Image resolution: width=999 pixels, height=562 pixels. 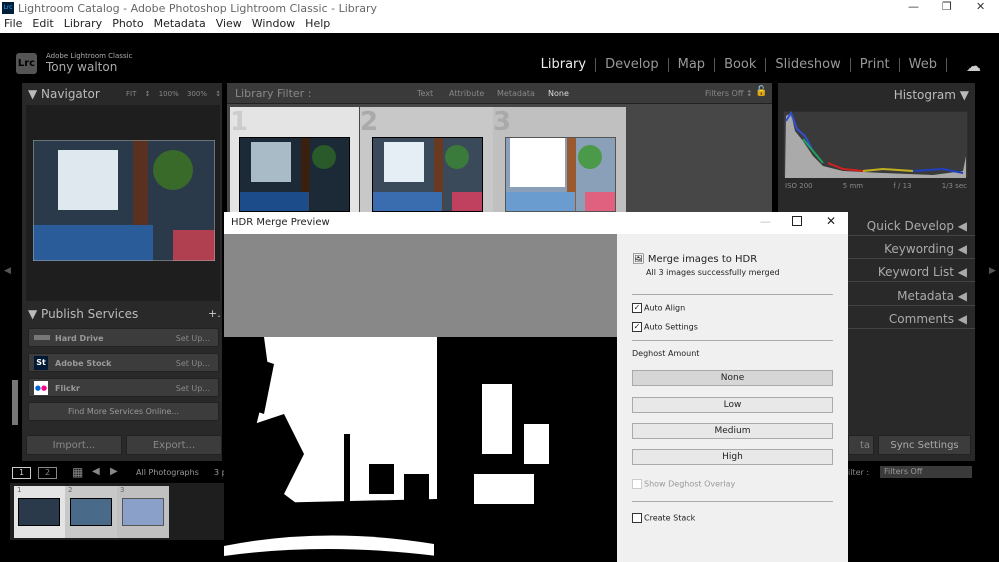 I want to click on shutter-speed: 1/3 sec, so click(x=954, y=186).